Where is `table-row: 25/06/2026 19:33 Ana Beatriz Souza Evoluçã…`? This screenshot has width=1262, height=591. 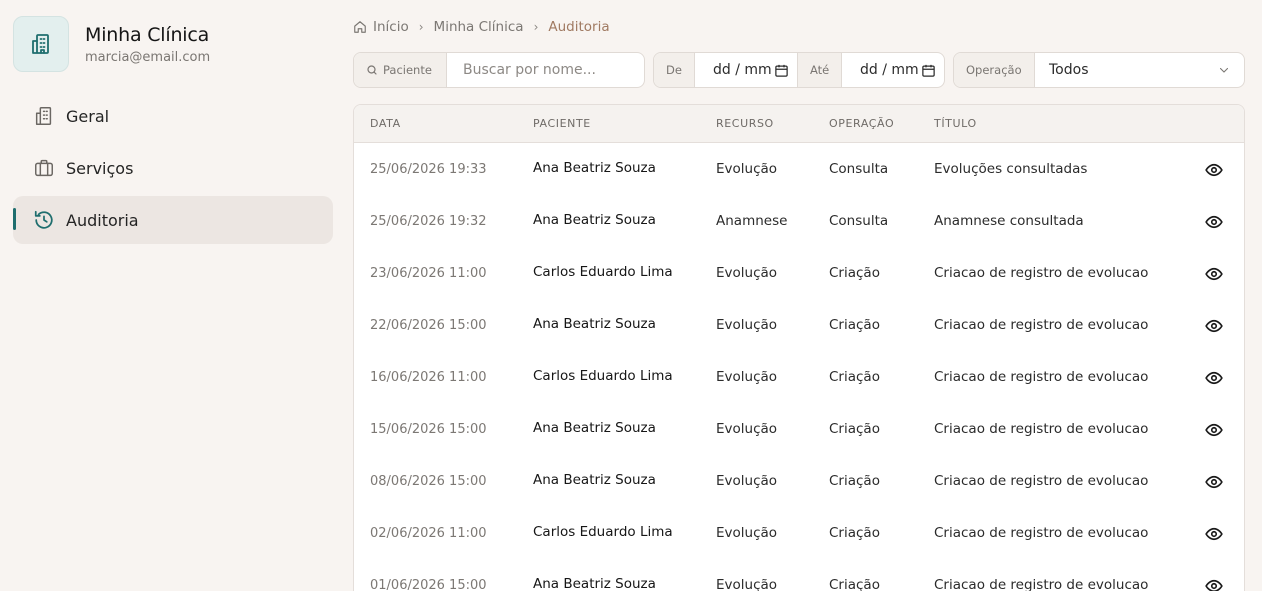 table-row: 25/06/2026 19:33 Ana Beatriz Souza Evoluçã… is located at coordinates (799, 169).